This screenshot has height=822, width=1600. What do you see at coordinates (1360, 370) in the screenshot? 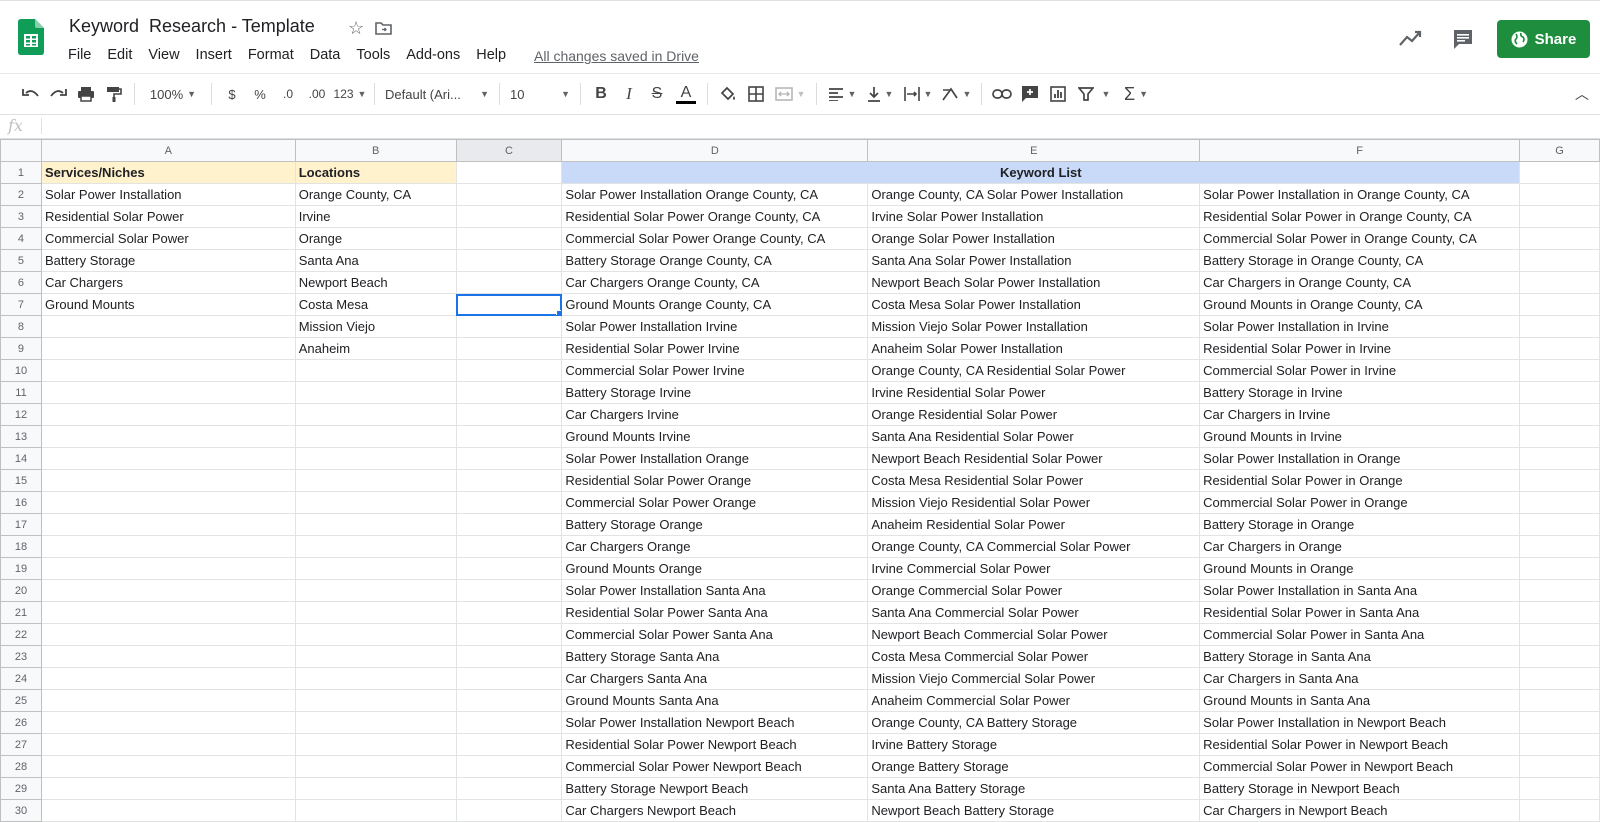
I see `cell-f: Commercial Solar Power in Irvine` at bounding box center [1360, 370].